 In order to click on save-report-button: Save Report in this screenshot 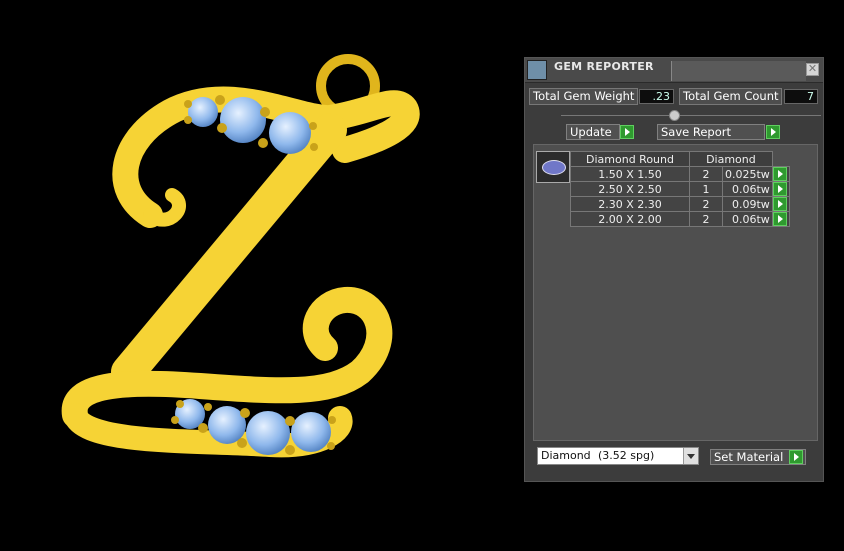, I will do `click(711, 132)`.